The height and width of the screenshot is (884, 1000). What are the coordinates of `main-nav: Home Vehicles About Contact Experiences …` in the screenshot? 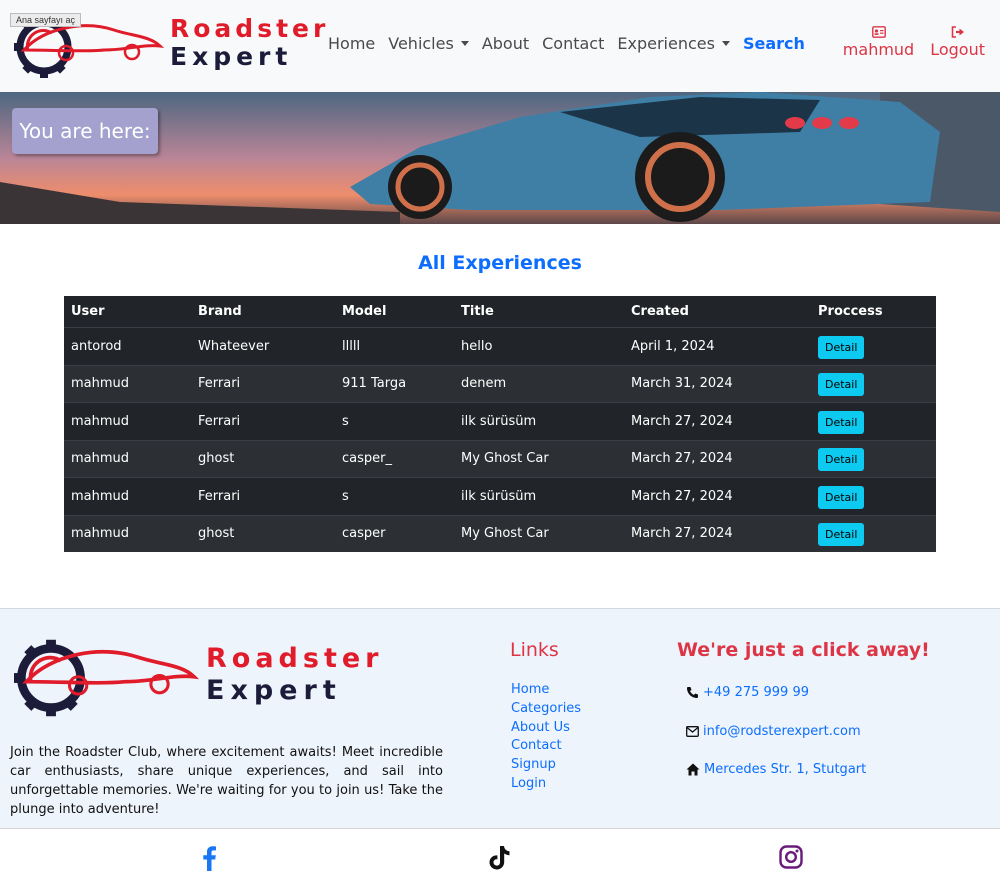 It's located at (573, 43).